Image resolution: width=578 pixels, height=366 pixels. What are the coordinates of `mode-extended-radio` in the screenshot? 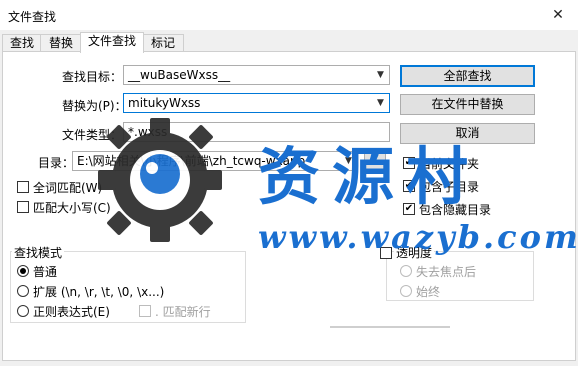 It's located at (23, 291).